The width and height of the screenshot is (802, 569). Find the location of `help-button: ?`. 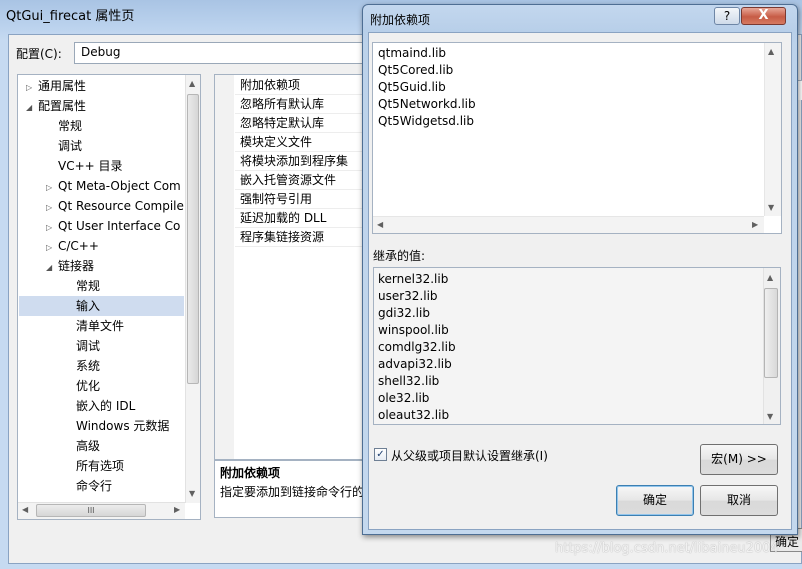

help-button: ? is located at coordinates (727, 16).